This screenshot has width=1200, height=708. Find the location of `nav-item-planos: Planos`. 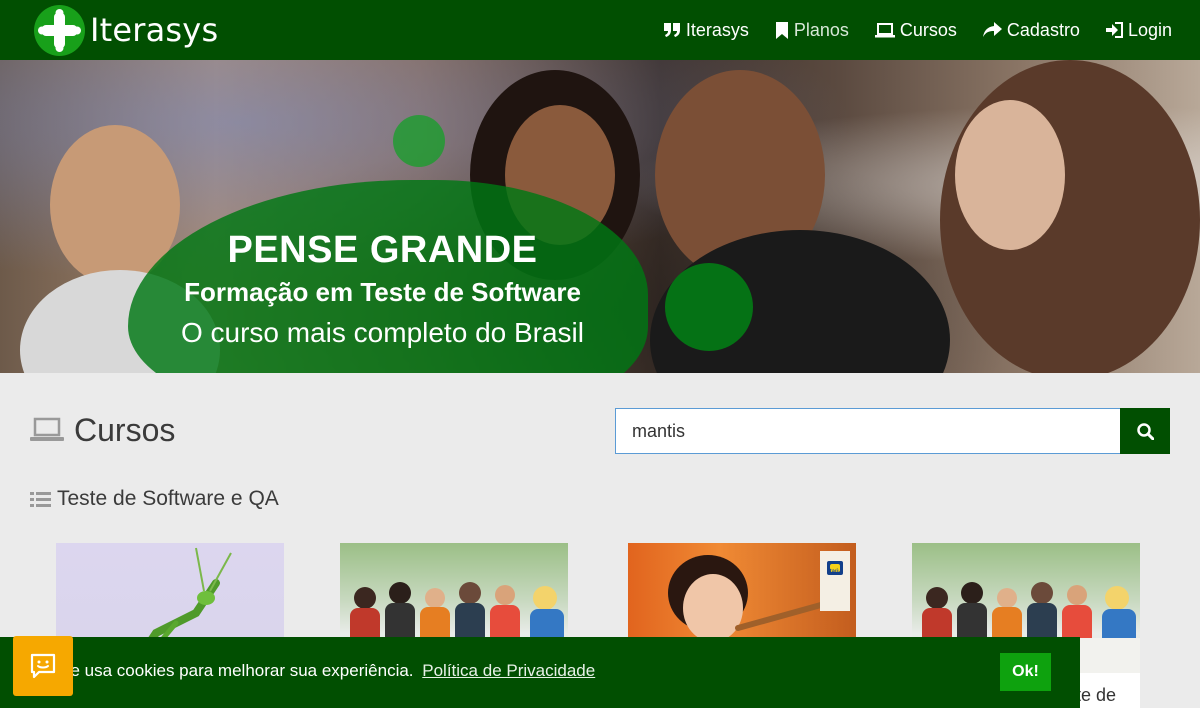

nav-item-planos: Planos is located at coordinates (812, 30).